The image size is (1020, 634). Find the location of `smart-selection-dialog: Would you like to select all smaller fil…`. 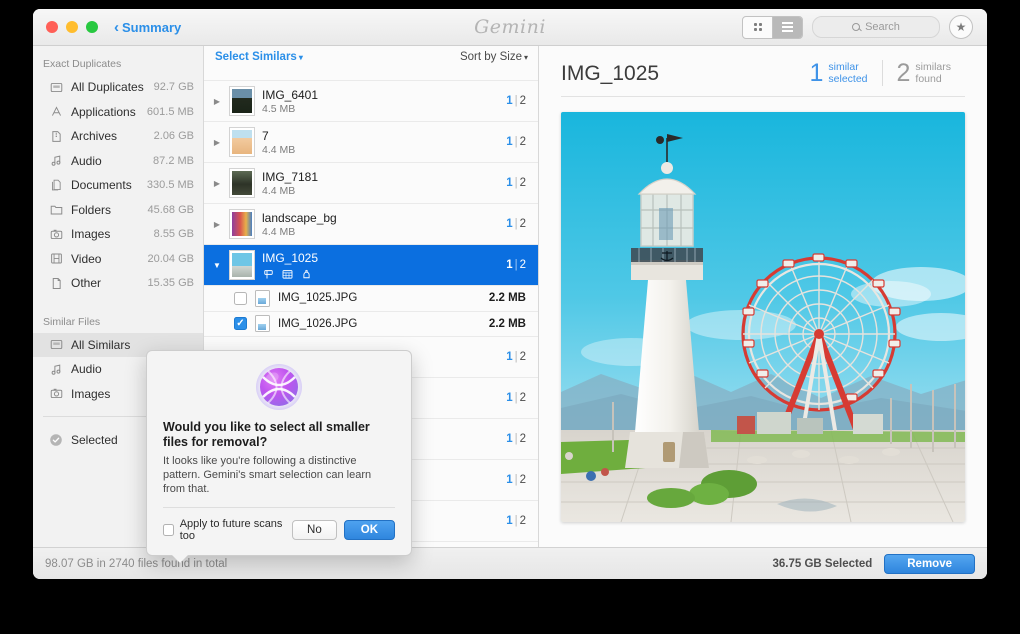

smart-selection-dialog: Would you like to select all smaller fil… is located at coordinates (279, 456).